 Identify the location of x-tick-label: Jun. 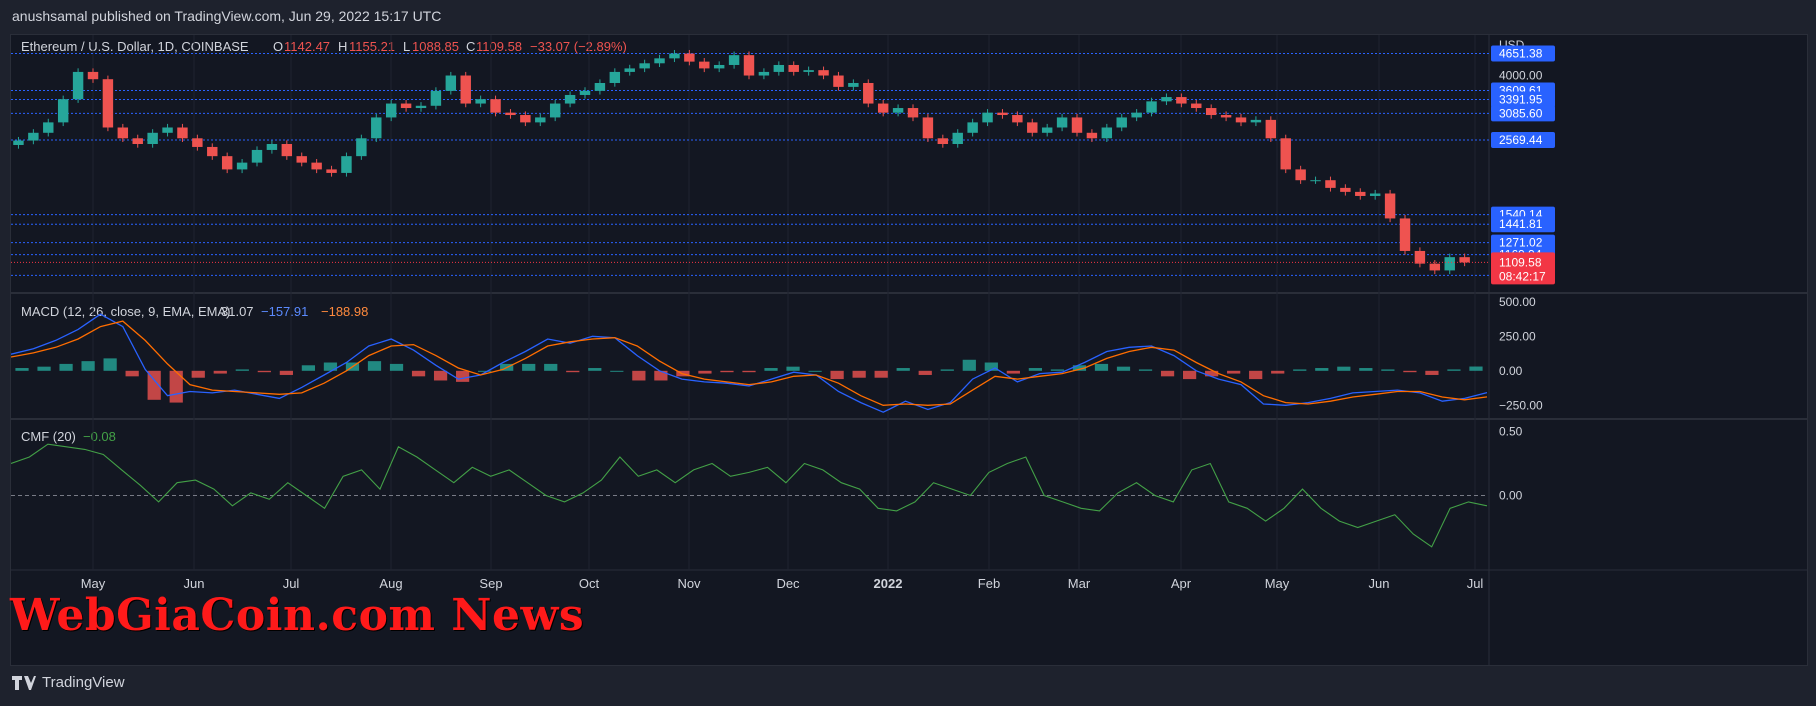
(194, 583).